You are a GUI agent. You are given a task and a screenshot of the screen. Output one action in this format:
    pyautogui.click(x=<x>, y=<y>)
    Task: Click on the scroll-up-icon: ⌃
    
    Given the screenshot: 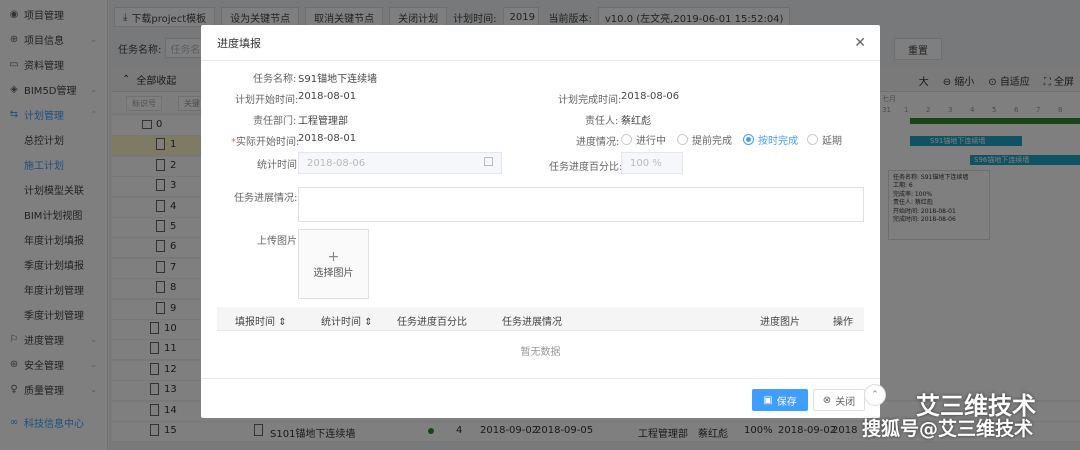 What is the action you would take?
    pyautogui.click(x=875, y=395)
    